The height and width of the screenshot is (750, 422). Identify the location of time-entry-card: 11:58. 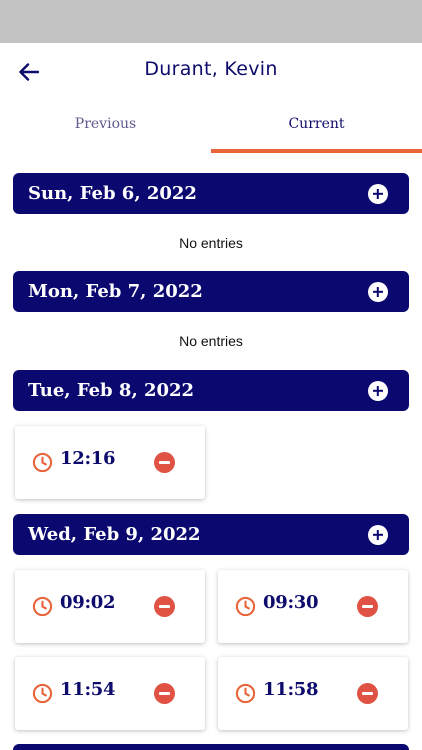
(313, 693).